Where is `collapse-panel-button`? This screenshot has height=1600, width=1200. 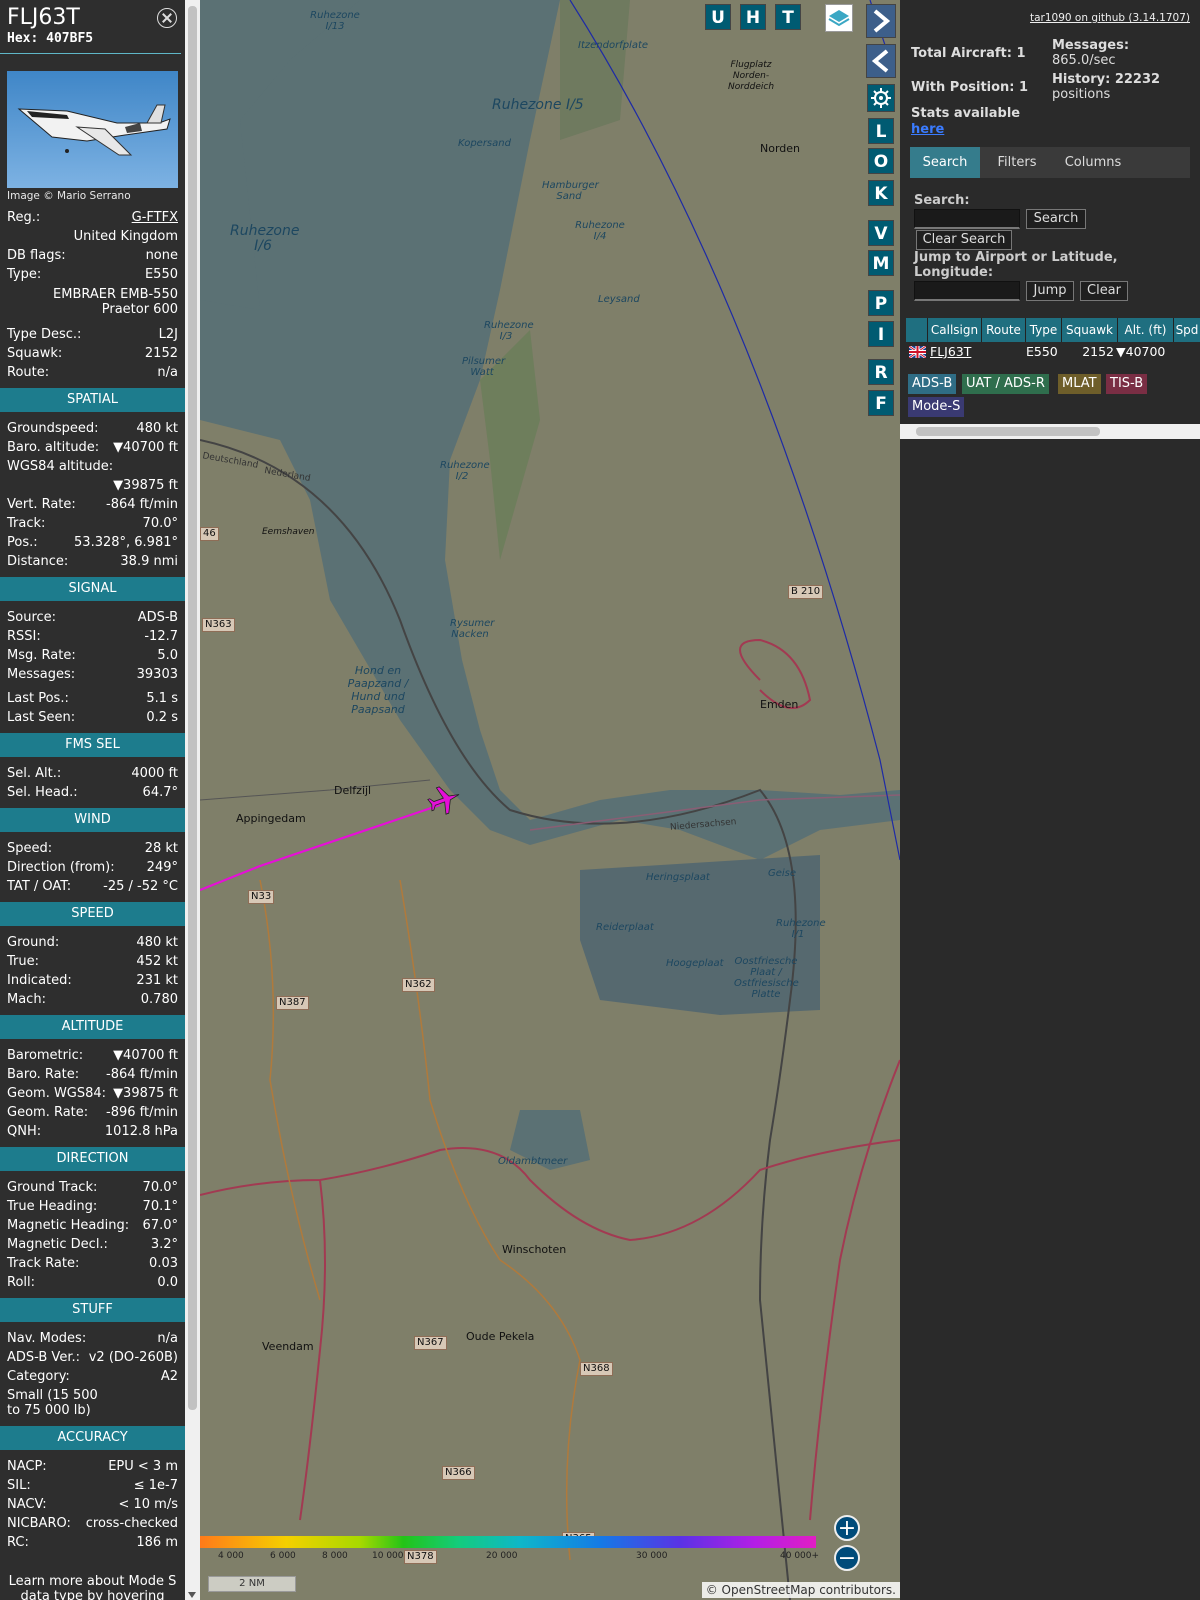
collapse-panel-button is located at coordinates (881, 61).